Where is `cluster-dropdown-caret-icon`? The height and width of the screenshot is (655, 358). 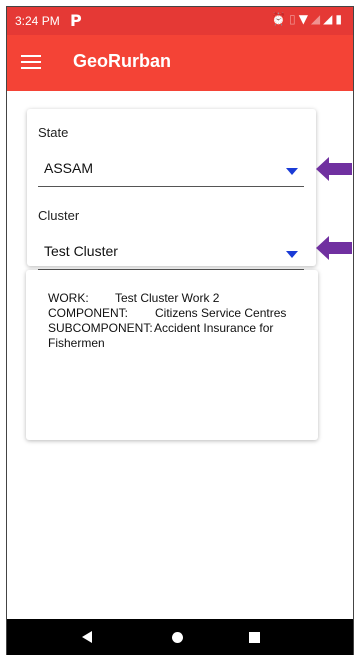
cluster-dropdown-caret-icon is located at coordinates (292, 254).